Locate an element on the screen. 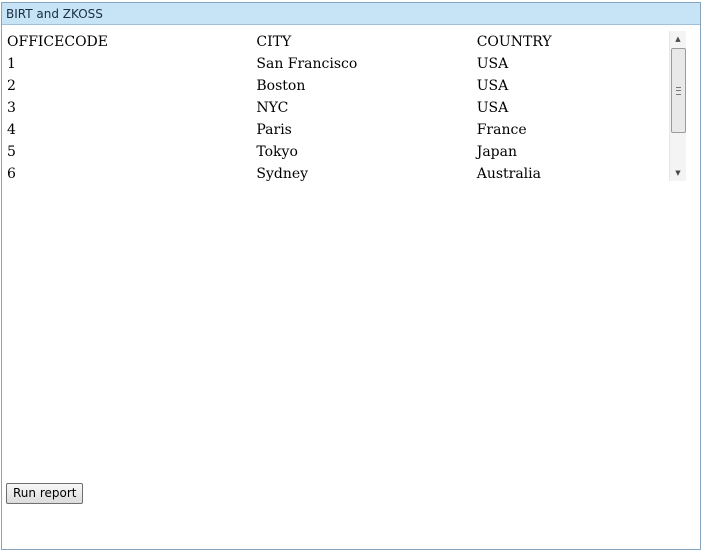 The width and height of the screenshot is (706, 555). grip-icon is located at coordinates (678, 91).